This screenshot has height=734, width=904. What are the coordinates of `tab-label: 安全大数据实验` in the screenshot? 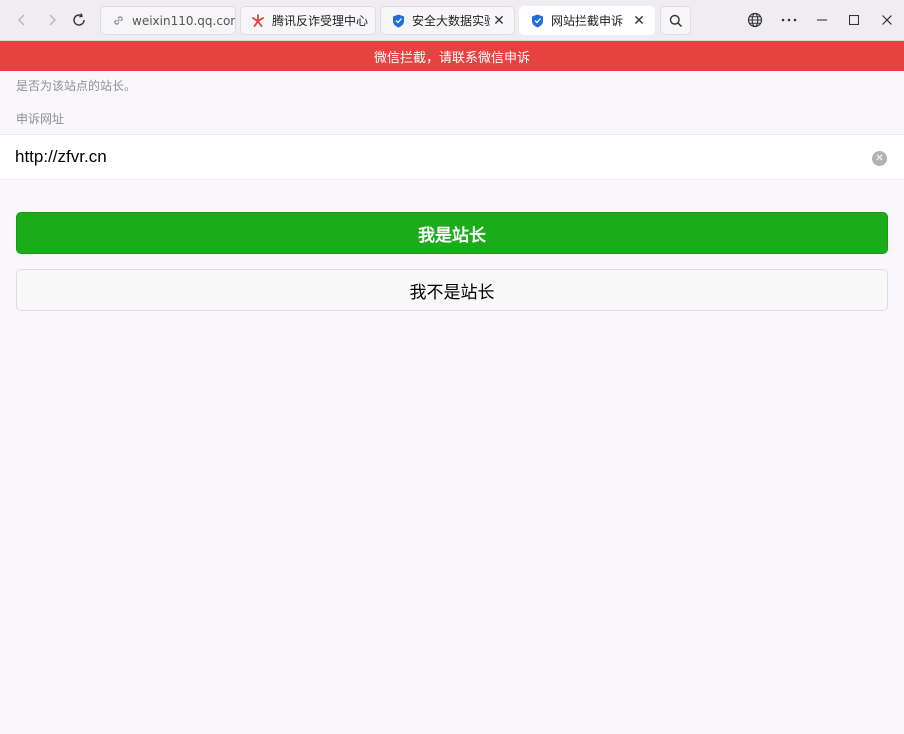 It's located at (451, 21).